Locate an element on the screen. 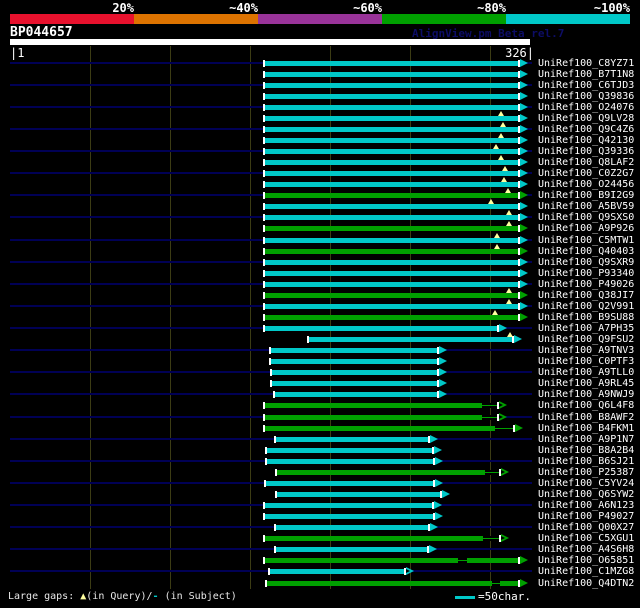 This screenshot has height=608, width=640. row-label: UniRef100_Q9FSU2 is located at coordinates (586, 339).